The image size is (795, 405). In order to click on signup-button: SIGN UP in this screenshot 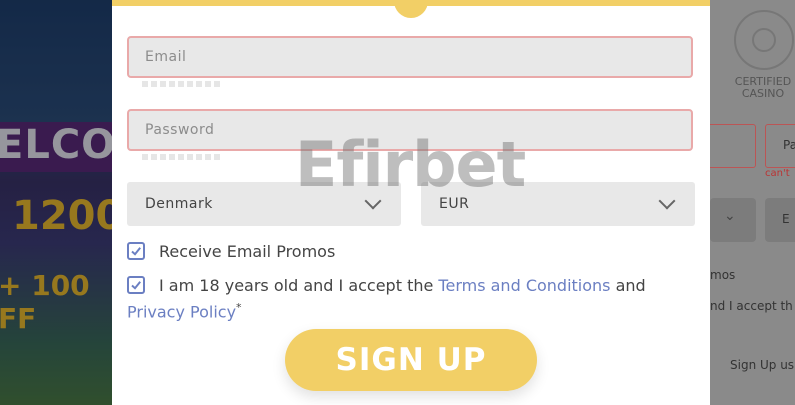, I will do `click(411, 360)`.